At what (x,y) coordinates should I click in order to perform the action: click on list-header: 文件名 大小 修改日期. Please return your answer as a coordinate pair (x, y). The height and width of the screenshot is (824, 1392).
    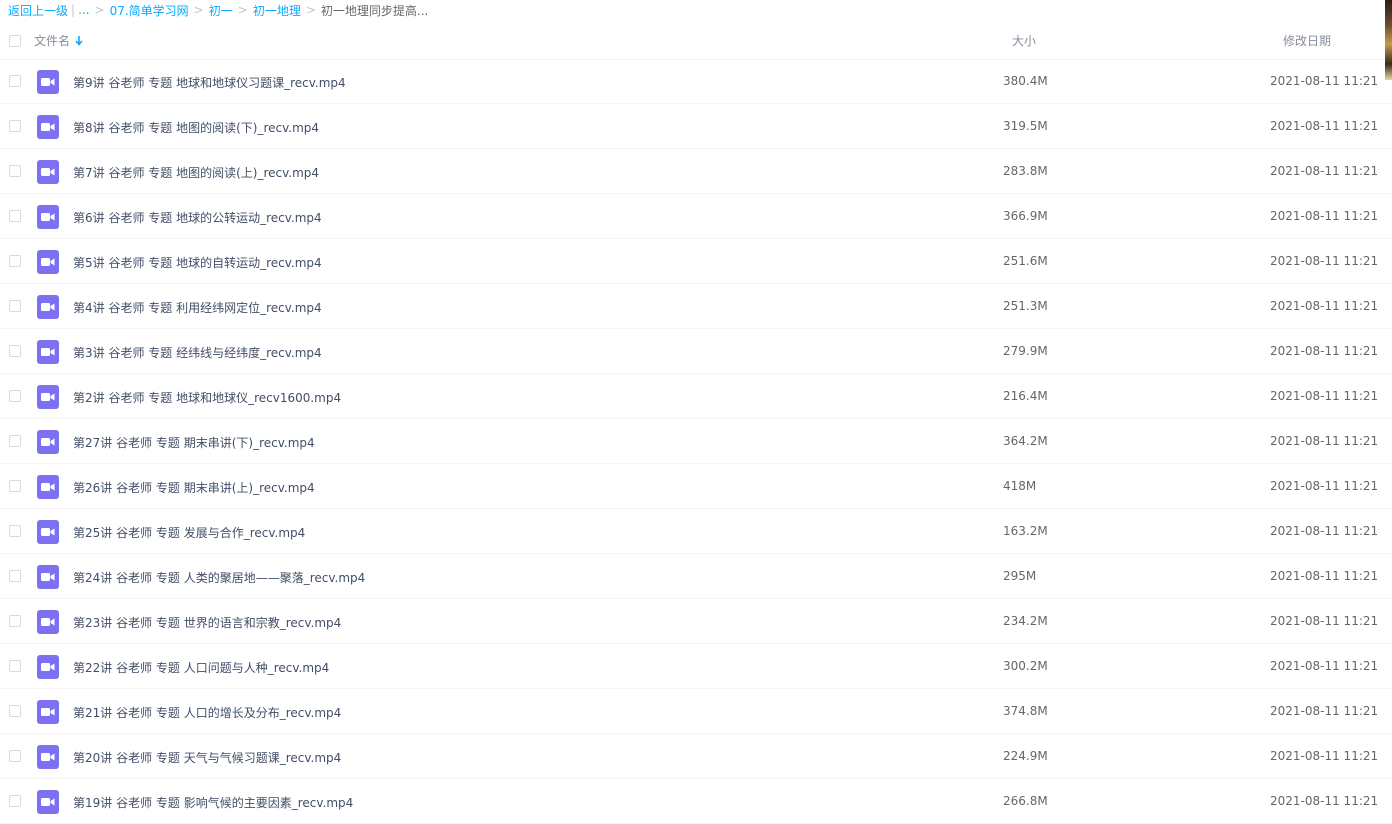
    Looking at the image, I should click on (692, 41).